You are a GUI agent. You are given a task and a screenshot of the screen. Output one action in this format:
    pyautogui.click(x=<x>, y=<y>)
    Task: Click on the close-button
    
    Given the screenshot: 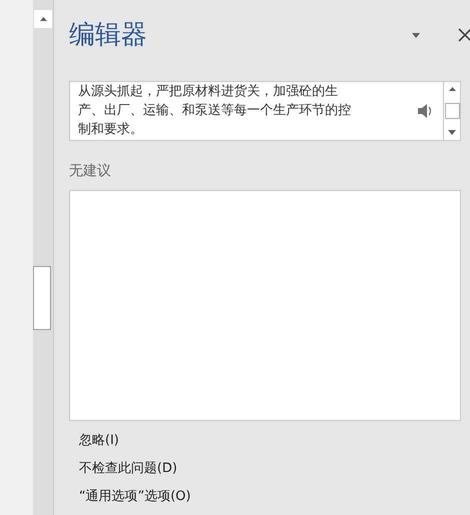 What is the action you would take?
    pyautogui.click(x=464, y=35)
    